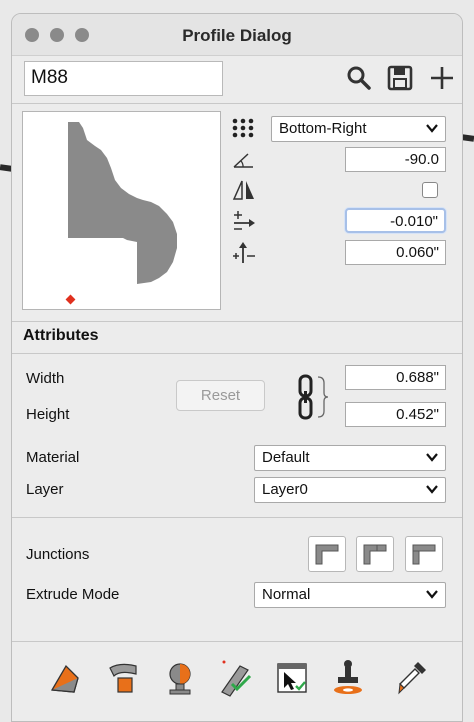  Describe the element at coordinates (430, 190) in the screenshot. I see `mirror-checkbox` at that location.